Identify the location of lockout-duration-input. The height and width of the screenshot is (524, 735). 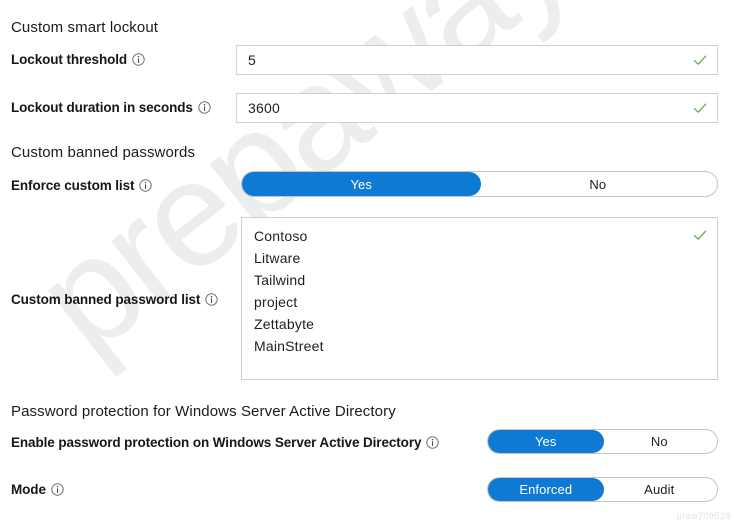
(470, 108).